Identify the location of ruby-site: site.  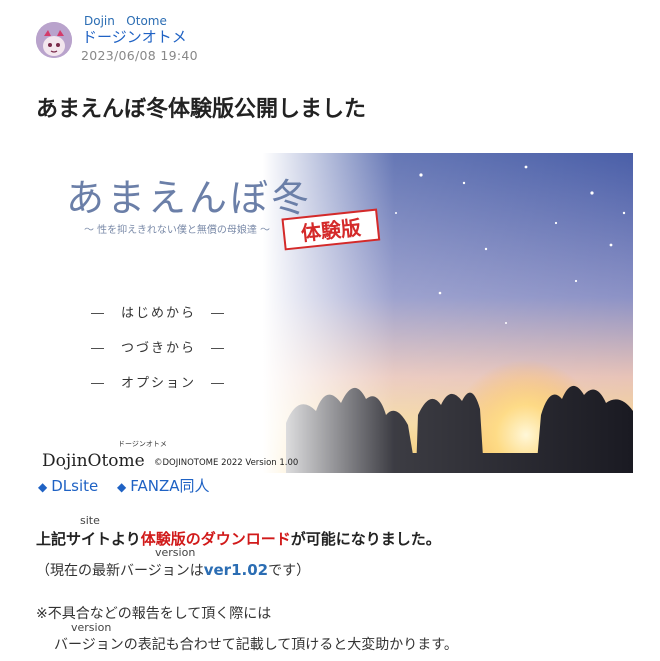
(90, 520).